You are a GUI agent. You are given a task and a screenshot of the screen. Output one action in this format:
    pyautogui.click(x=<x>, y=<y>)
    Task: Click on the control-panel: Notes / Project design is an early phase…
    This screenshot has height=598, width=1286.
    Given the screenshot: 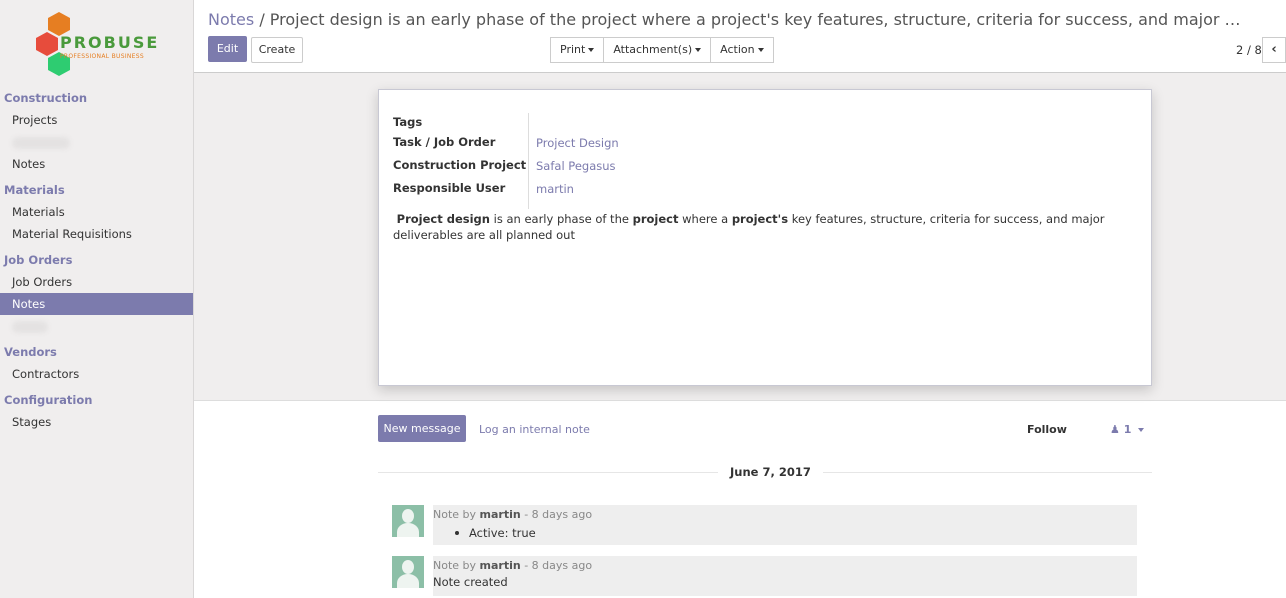 What is the action you would take?
    pyautogui.click(x=740, y=36)
    